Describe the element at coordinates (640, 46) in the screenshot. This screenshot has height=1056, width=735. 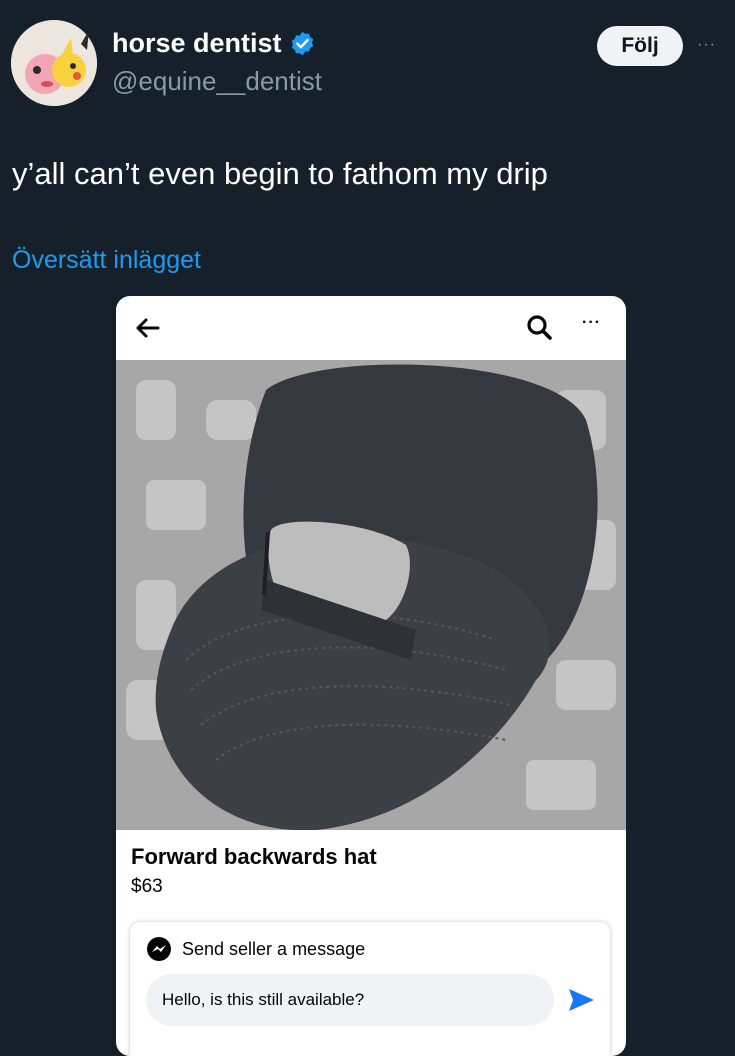
I see `follow-button: Följ` at that location.